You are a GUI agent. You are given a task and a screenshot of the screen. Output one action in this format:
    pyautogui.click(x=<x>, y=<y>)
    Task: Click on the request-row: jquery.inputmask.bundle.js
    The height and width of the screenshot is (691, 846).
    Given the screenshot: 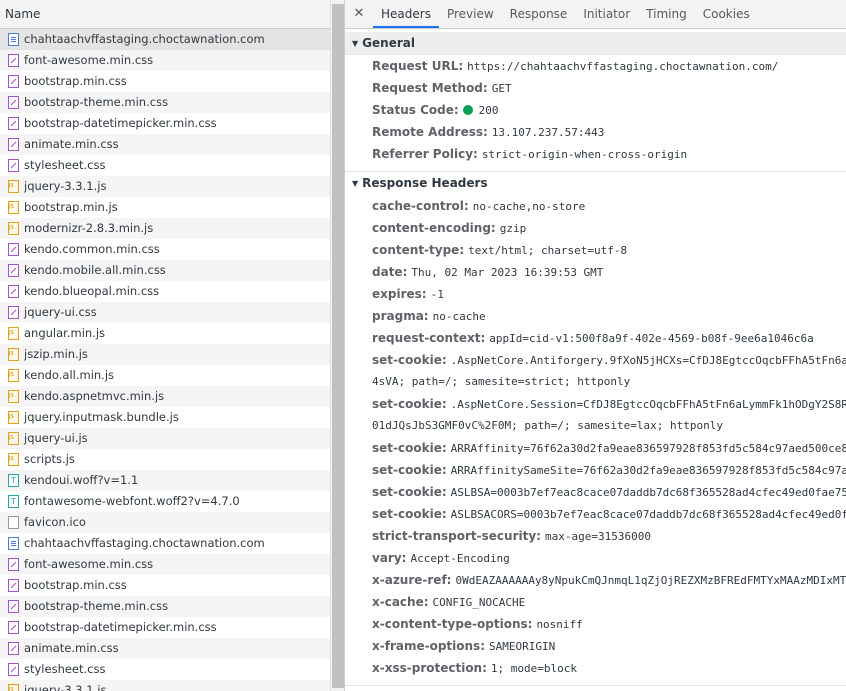 What is the action you would take?
    pyautogui.click(x=165, y=417)
    